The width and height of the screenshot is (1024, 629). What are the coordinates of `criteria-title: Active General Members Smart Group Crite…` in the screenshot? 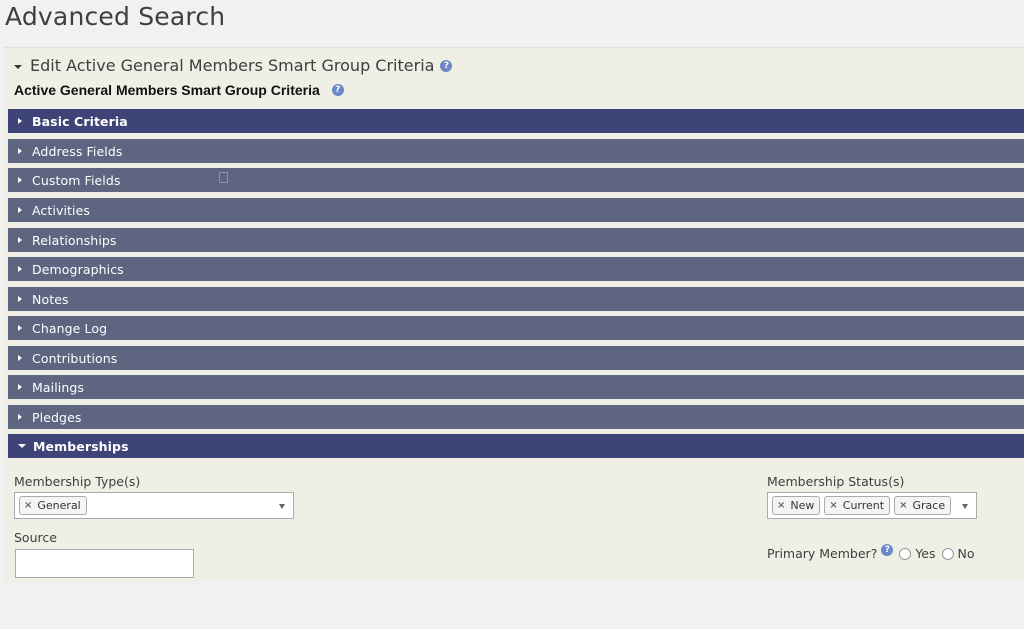 It's located at (179, 90).